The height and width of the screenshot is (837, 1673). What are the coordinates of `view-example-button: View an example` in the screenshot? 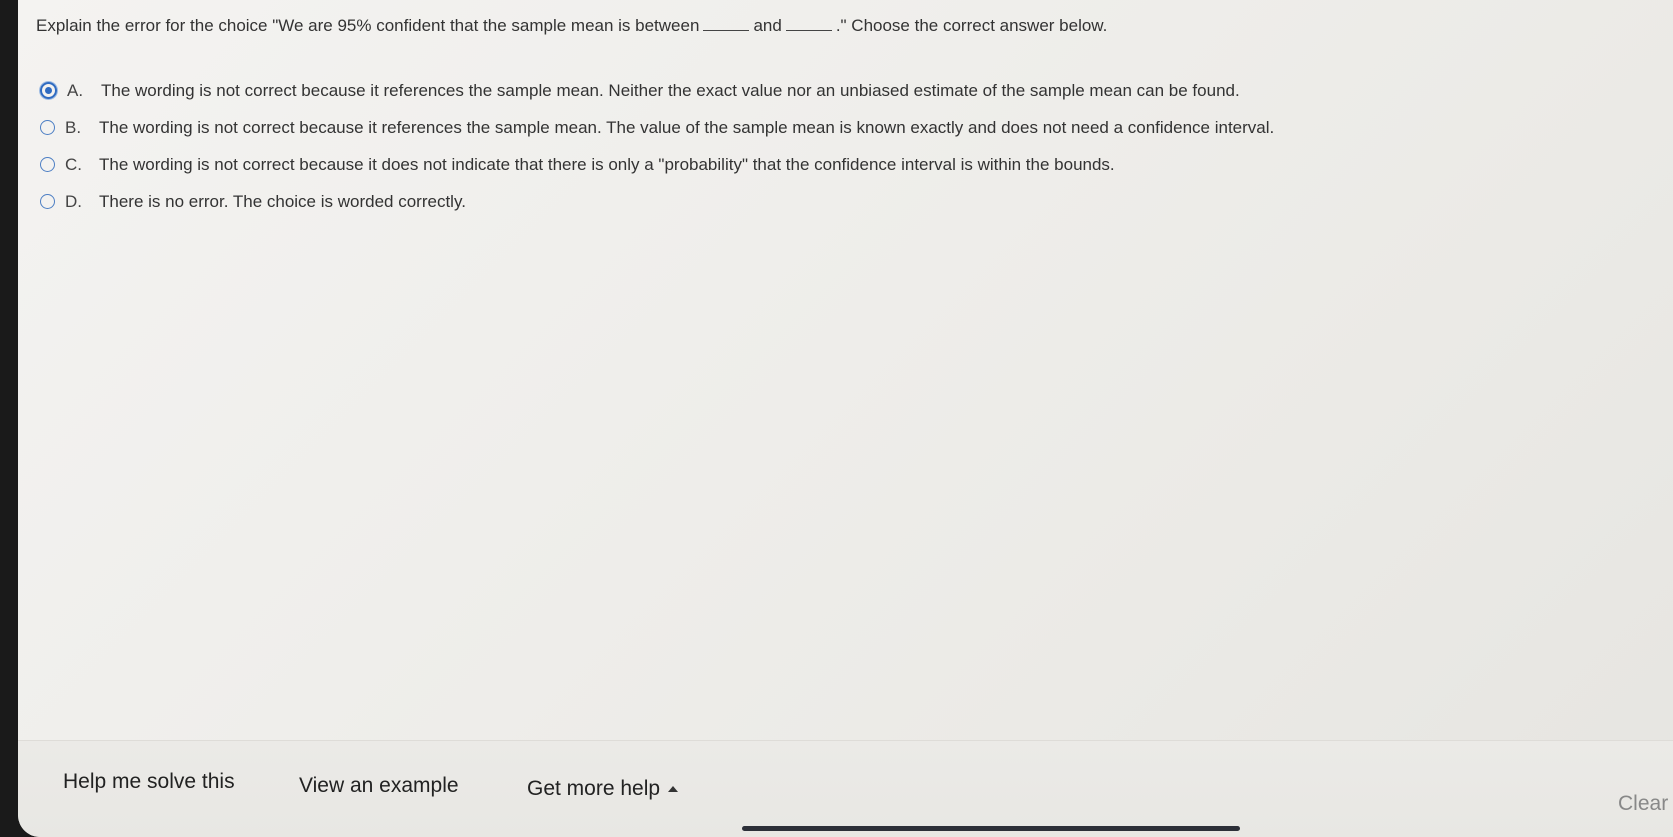 It's located at (379, 786).